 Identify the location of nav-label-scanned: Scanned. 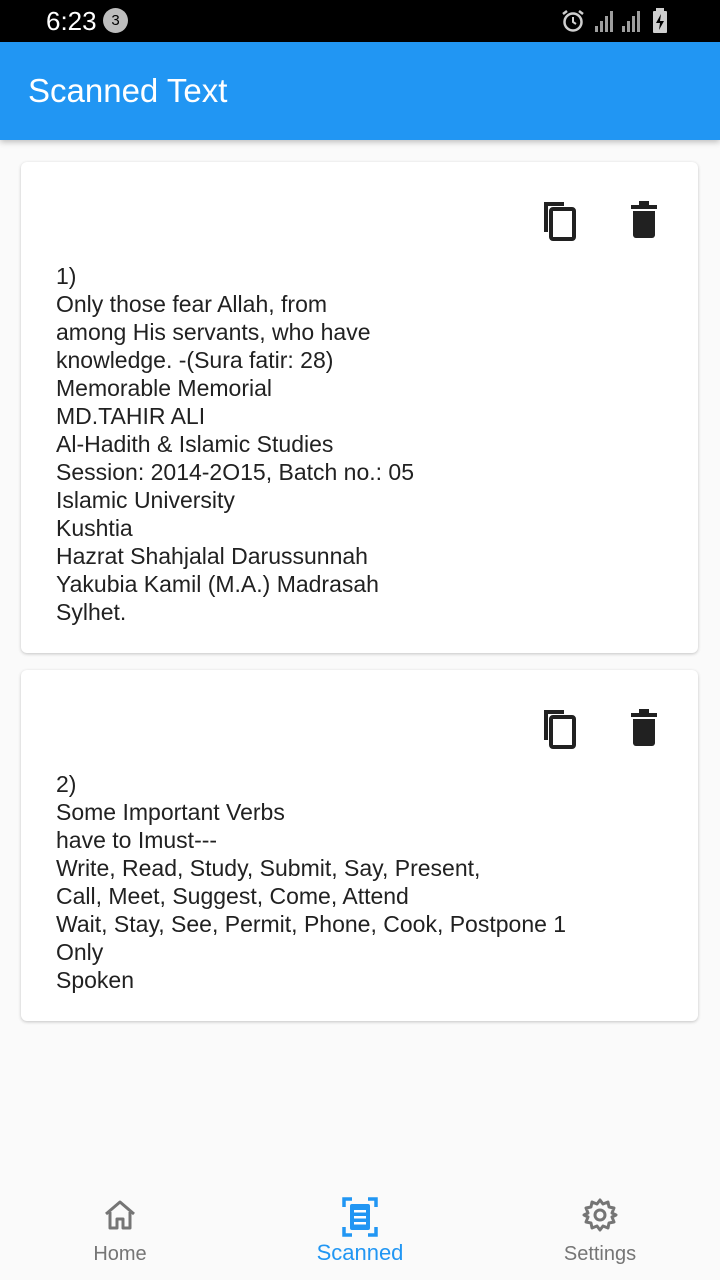
(360, 1252).